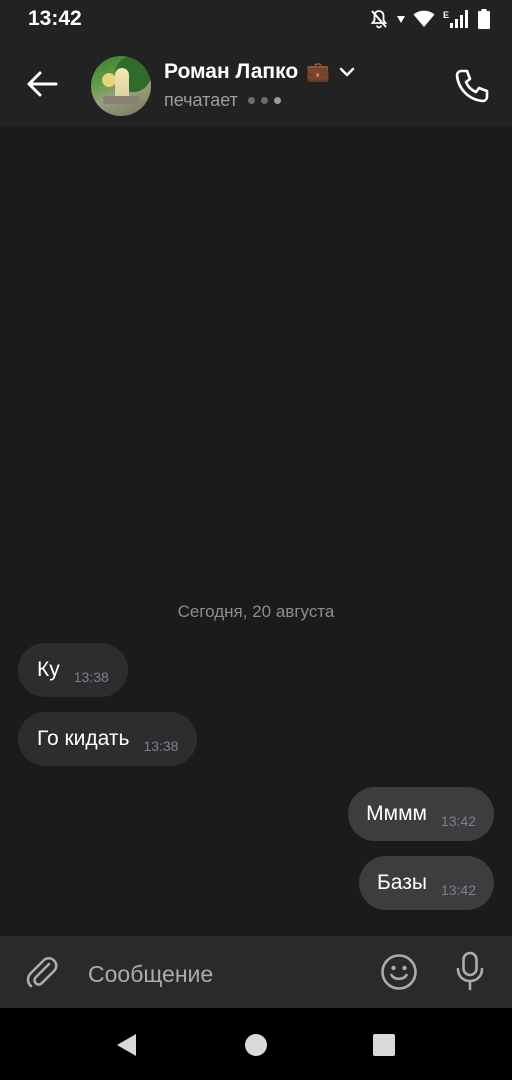 This screenshot has height=1080, width=512. What do you see at coordinates (347, 72) in the screenshot?
I see `chevron-down-icon` at bounding box center [347, 72].